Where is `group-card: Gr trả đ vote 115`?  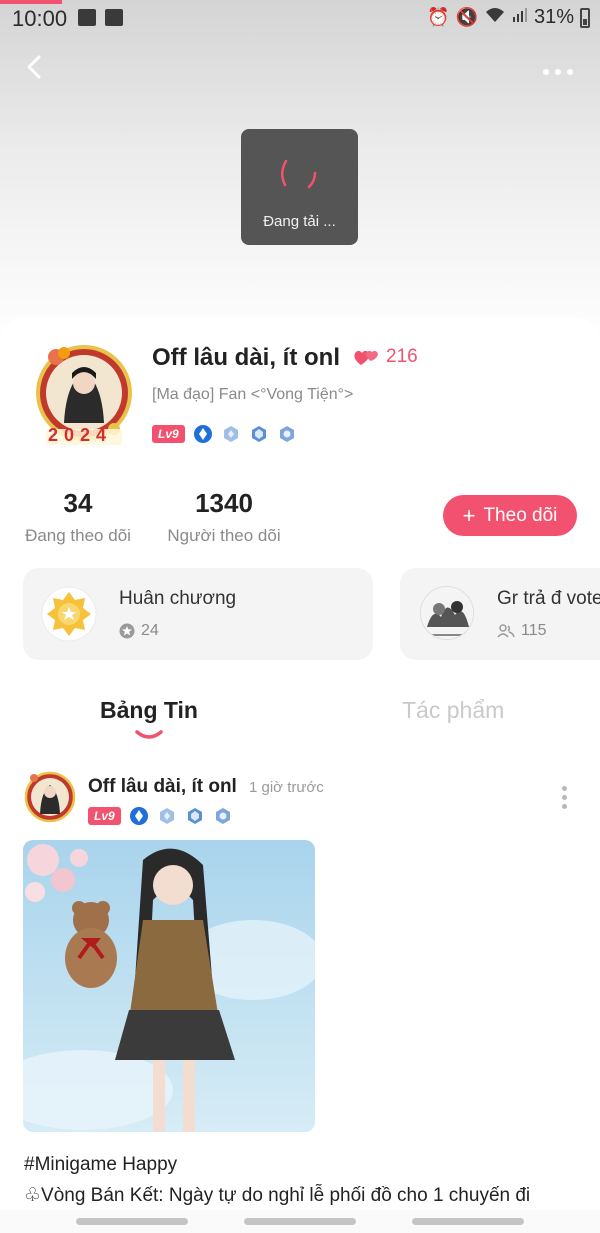 group-card: Gr trả đ vote 115 is located at coordinates (500, 614).